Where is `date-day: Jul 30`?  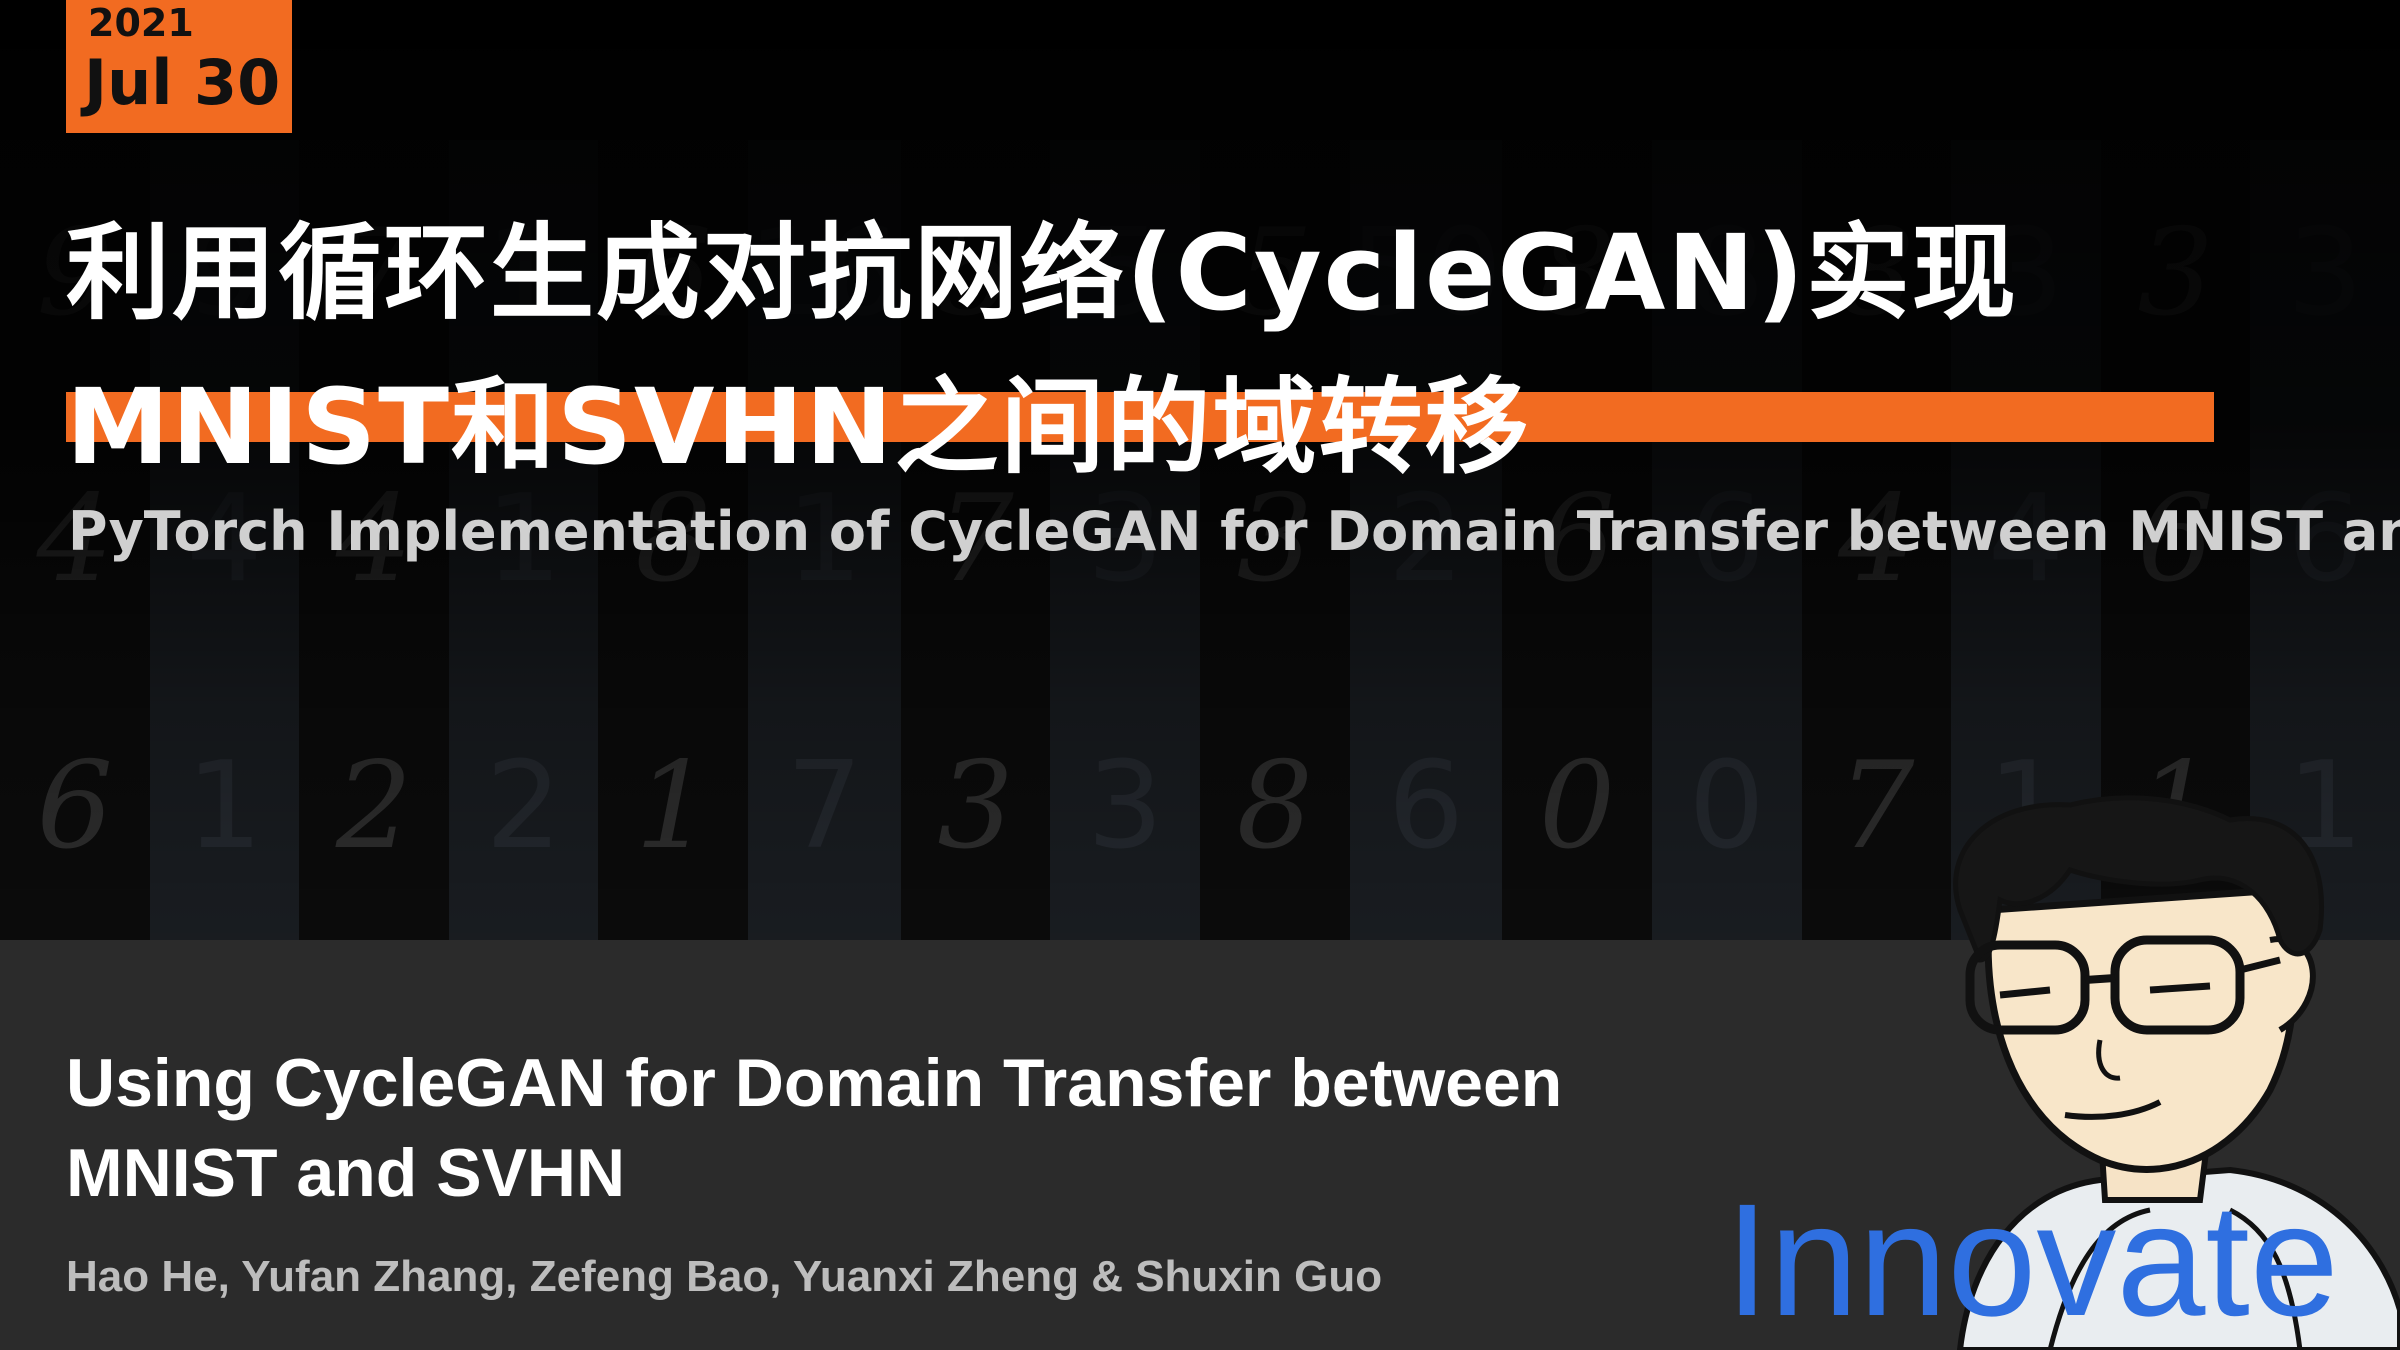
date-day: Jul 30 is located at coordinates (182, 82).